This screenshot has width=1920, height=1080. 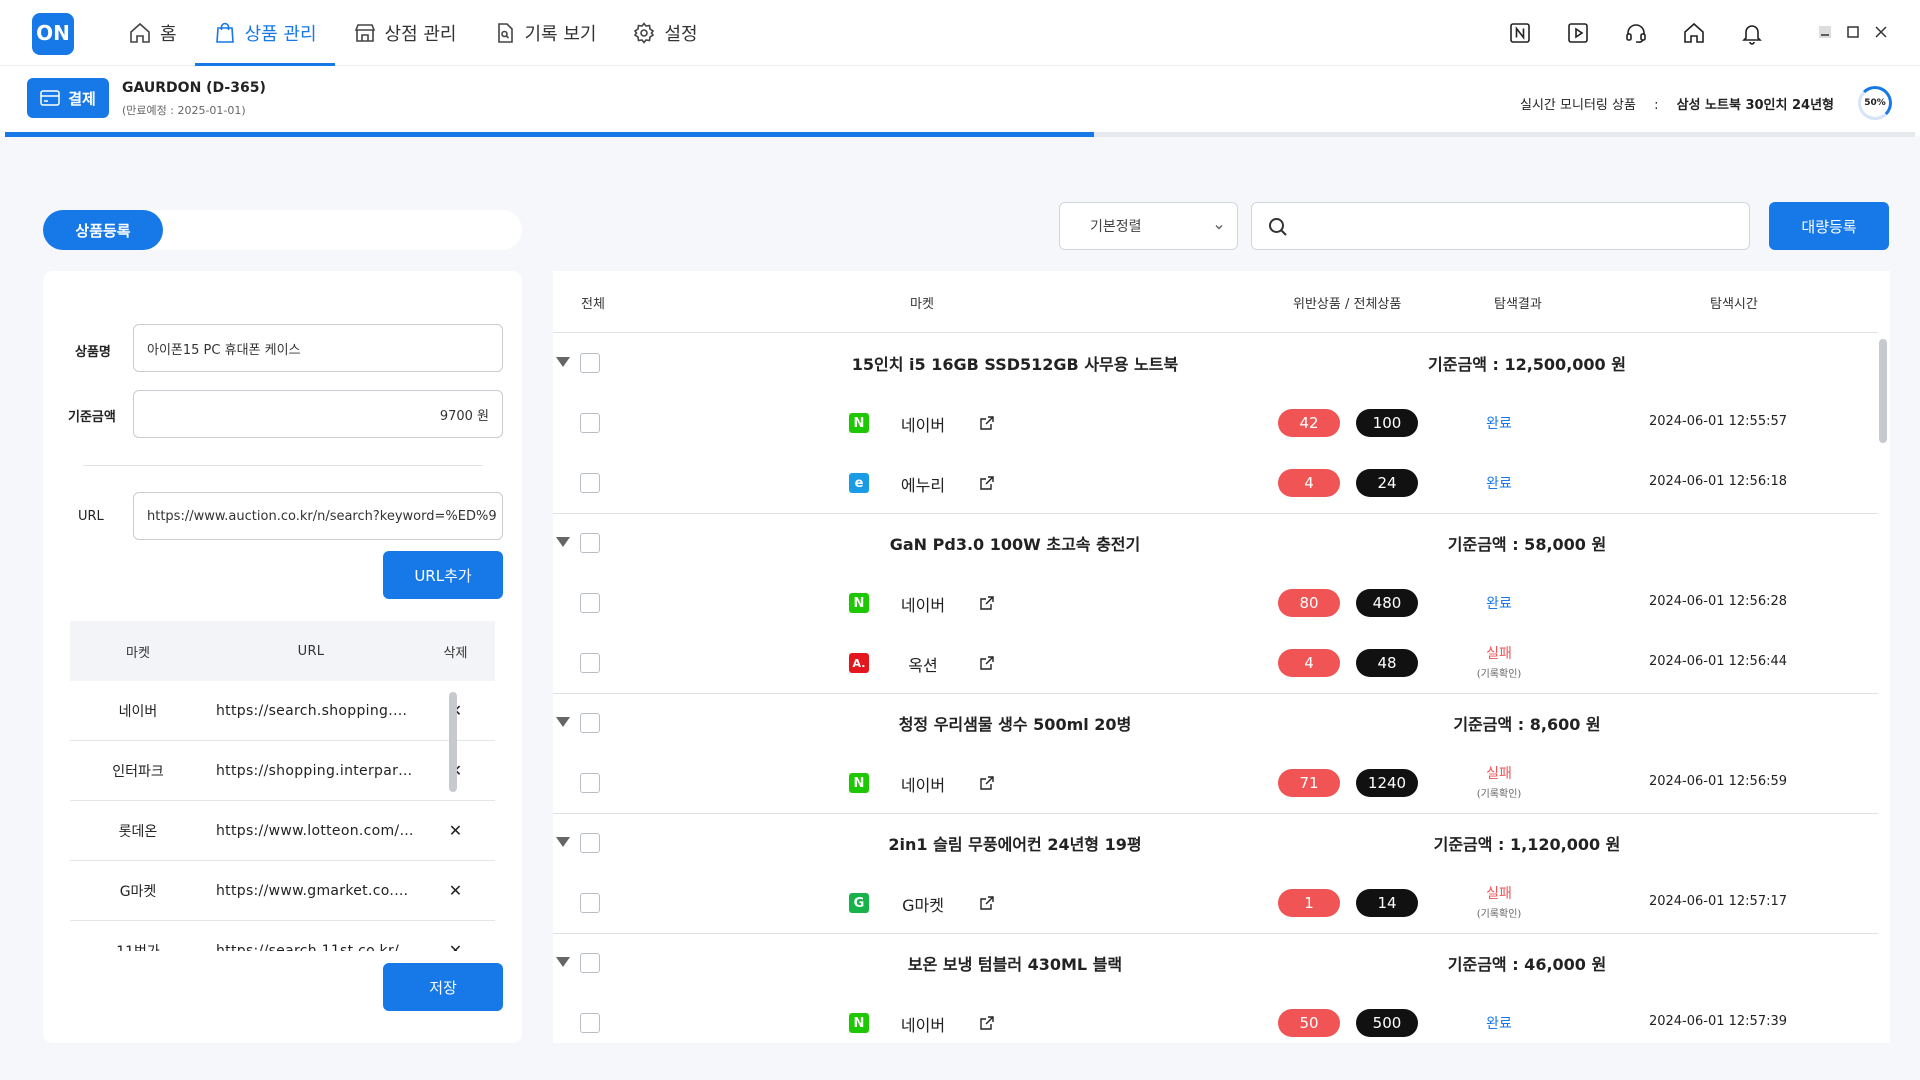 I want to click on nav-product-management: 상품 관리, so click(x=264, y=33).